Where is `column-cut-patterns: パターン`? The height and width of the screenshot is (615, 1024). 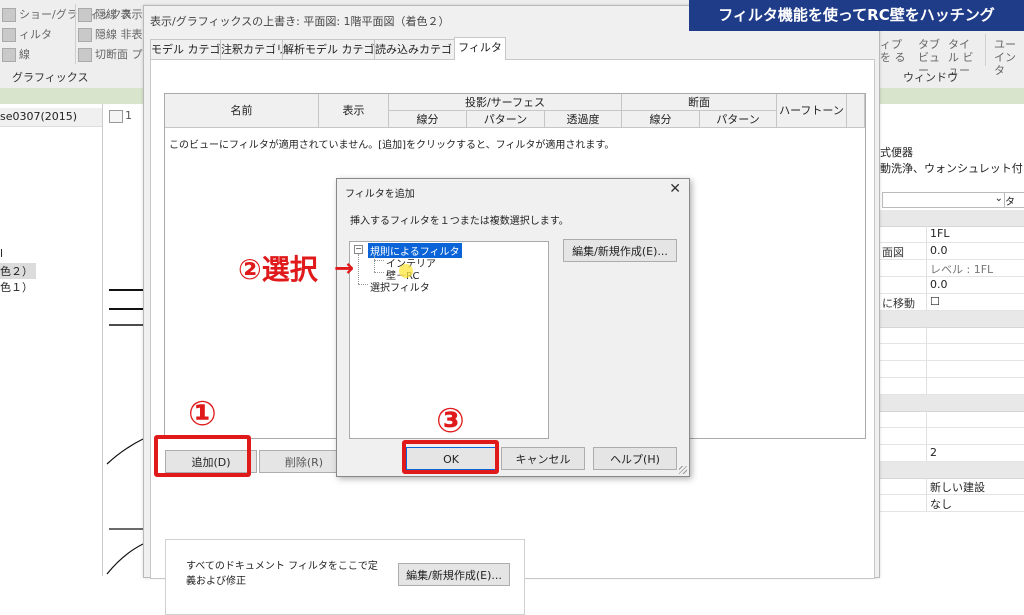 column-cut-patterns: パターン is located at coordinates (738, 119).